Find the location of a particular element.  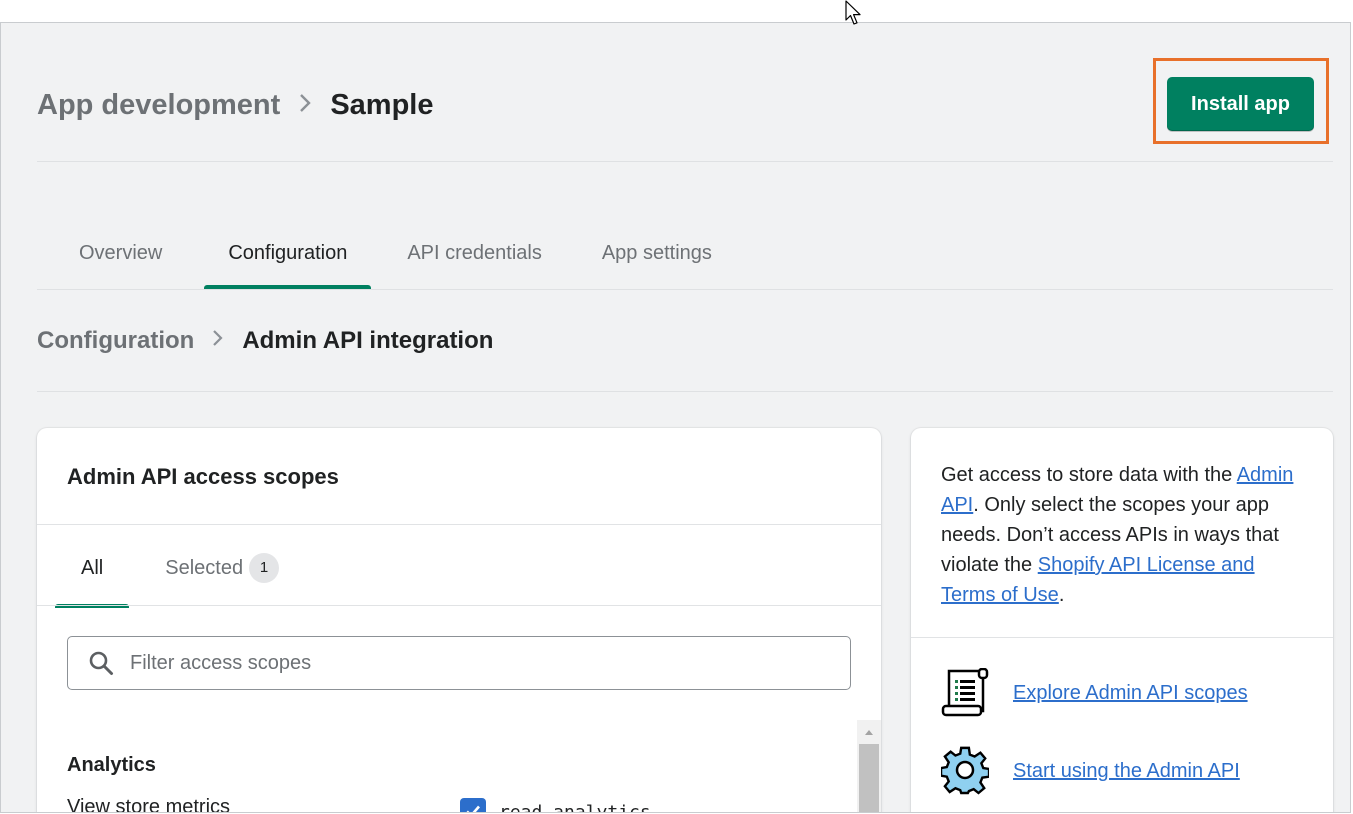

scroll-icon is located at coordinates (965, 692).